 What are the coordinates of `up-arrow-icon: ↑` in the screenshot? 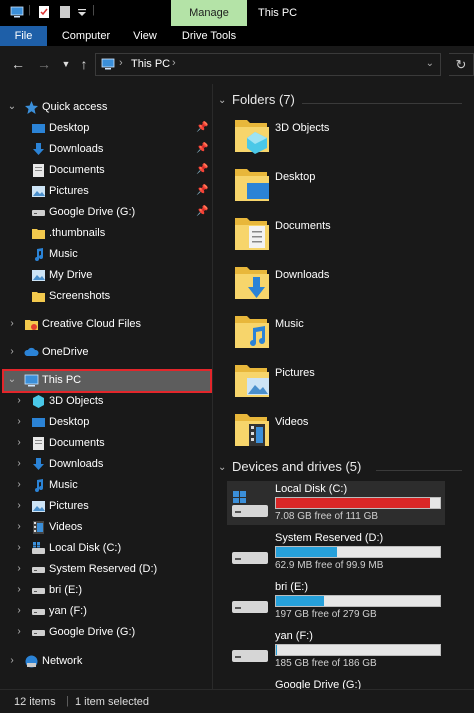 It's located at (84, 64).